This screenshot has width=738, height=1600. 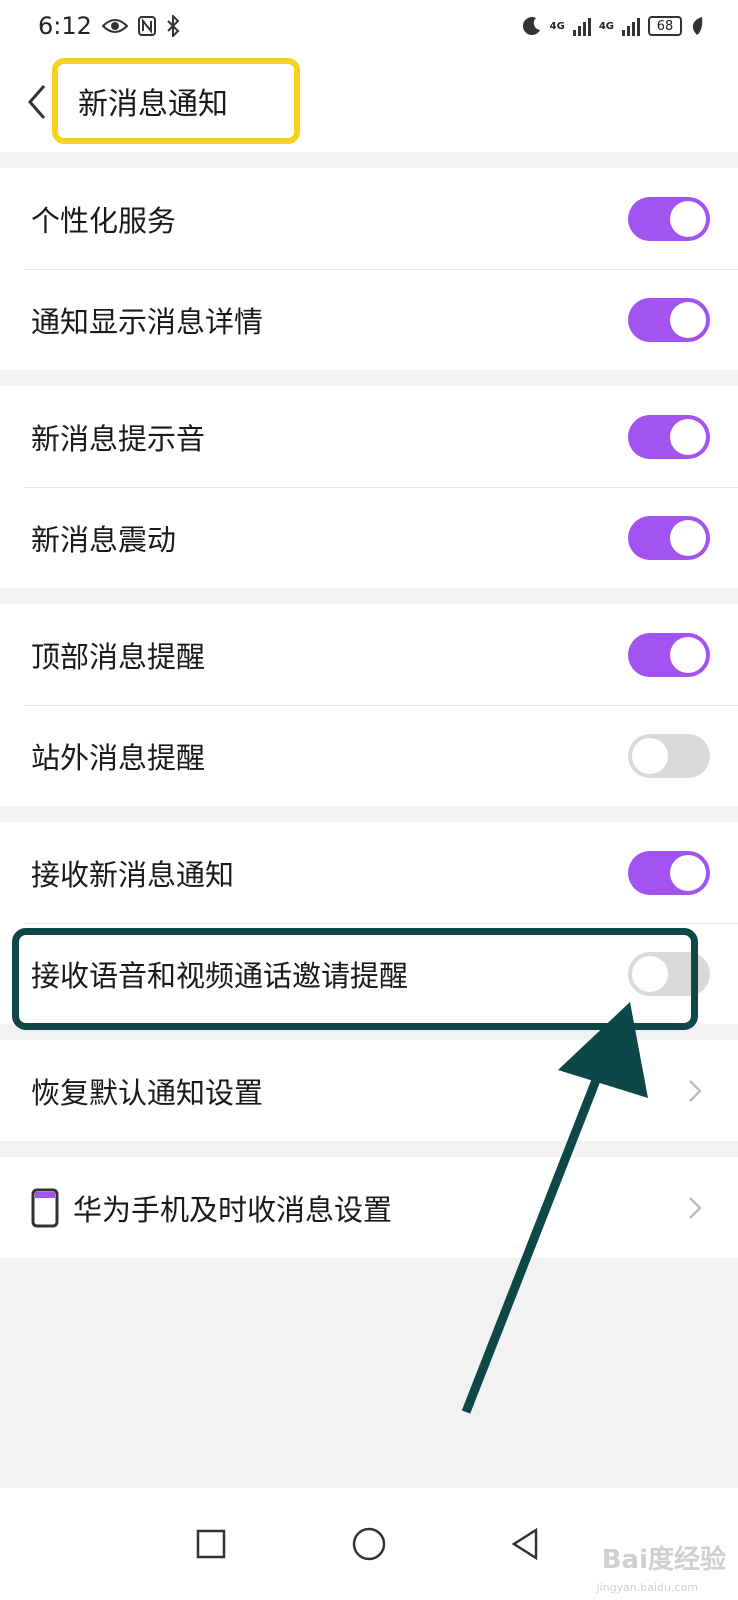 What do you see at coordinates (65, 26) in the screenshot?
I see `status-time: 6:12` at bounding box center [65, 26].